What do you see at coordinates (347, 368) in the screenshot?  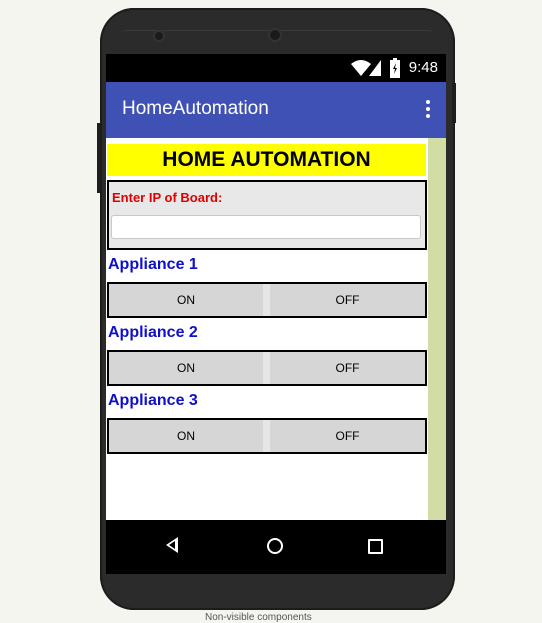 I see `appliance-2-off-button: OFF` at bounding box center [347, 368].